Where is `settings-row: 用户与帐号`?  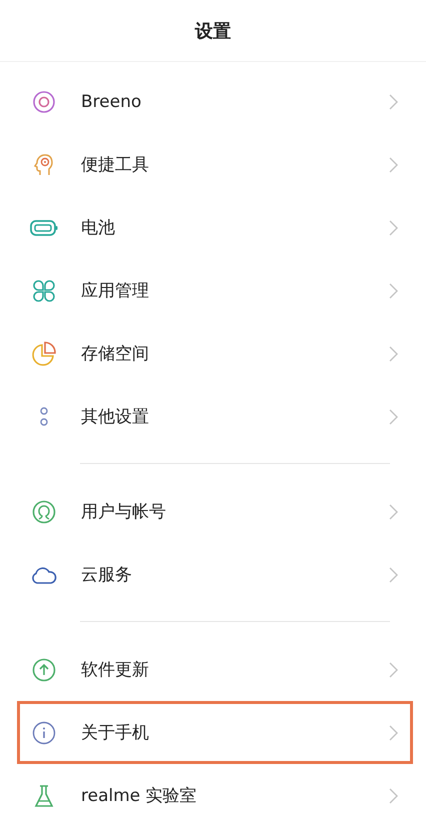 settings-row: 用户与帐号 is located at coordinates (215, 511).